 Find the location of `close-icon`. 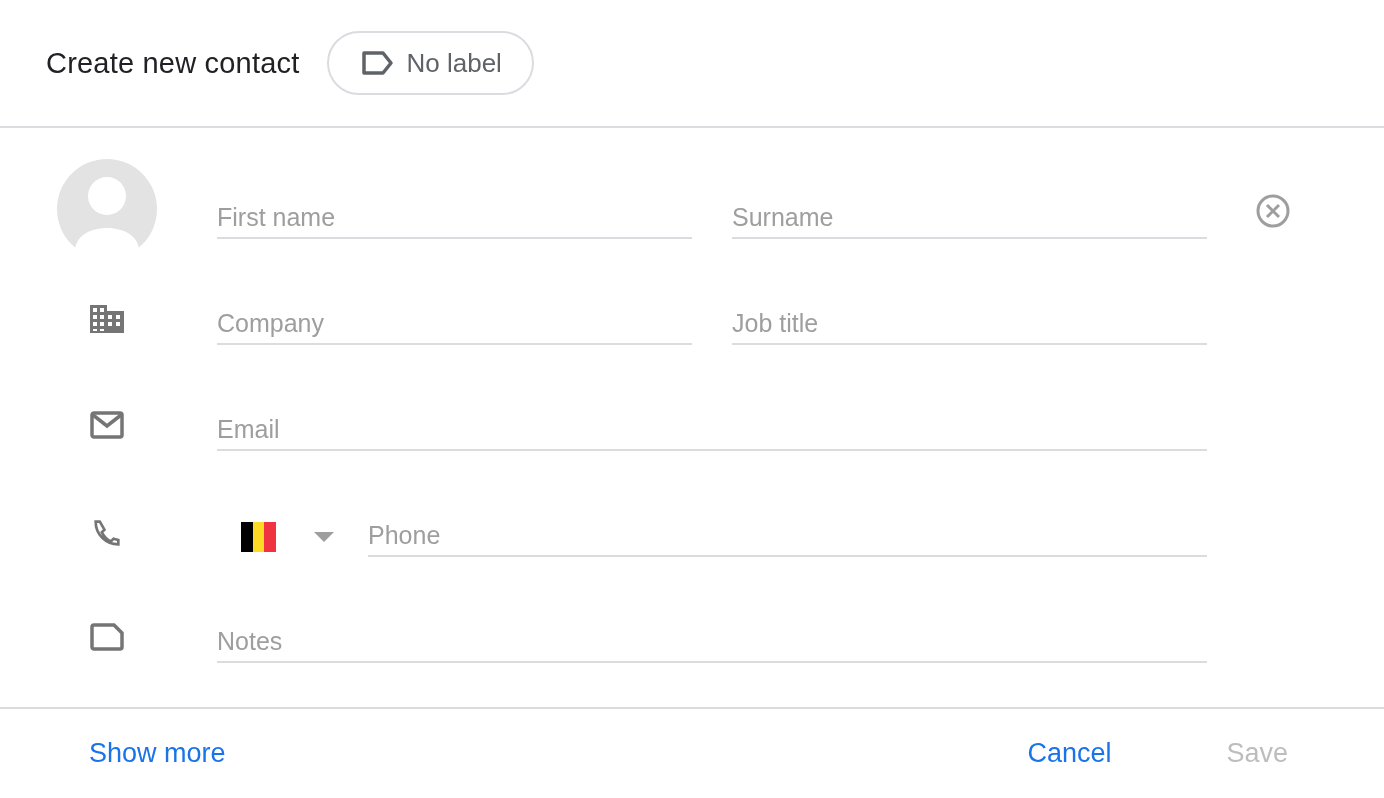

close-icon is located at coordinates (1273, 211).